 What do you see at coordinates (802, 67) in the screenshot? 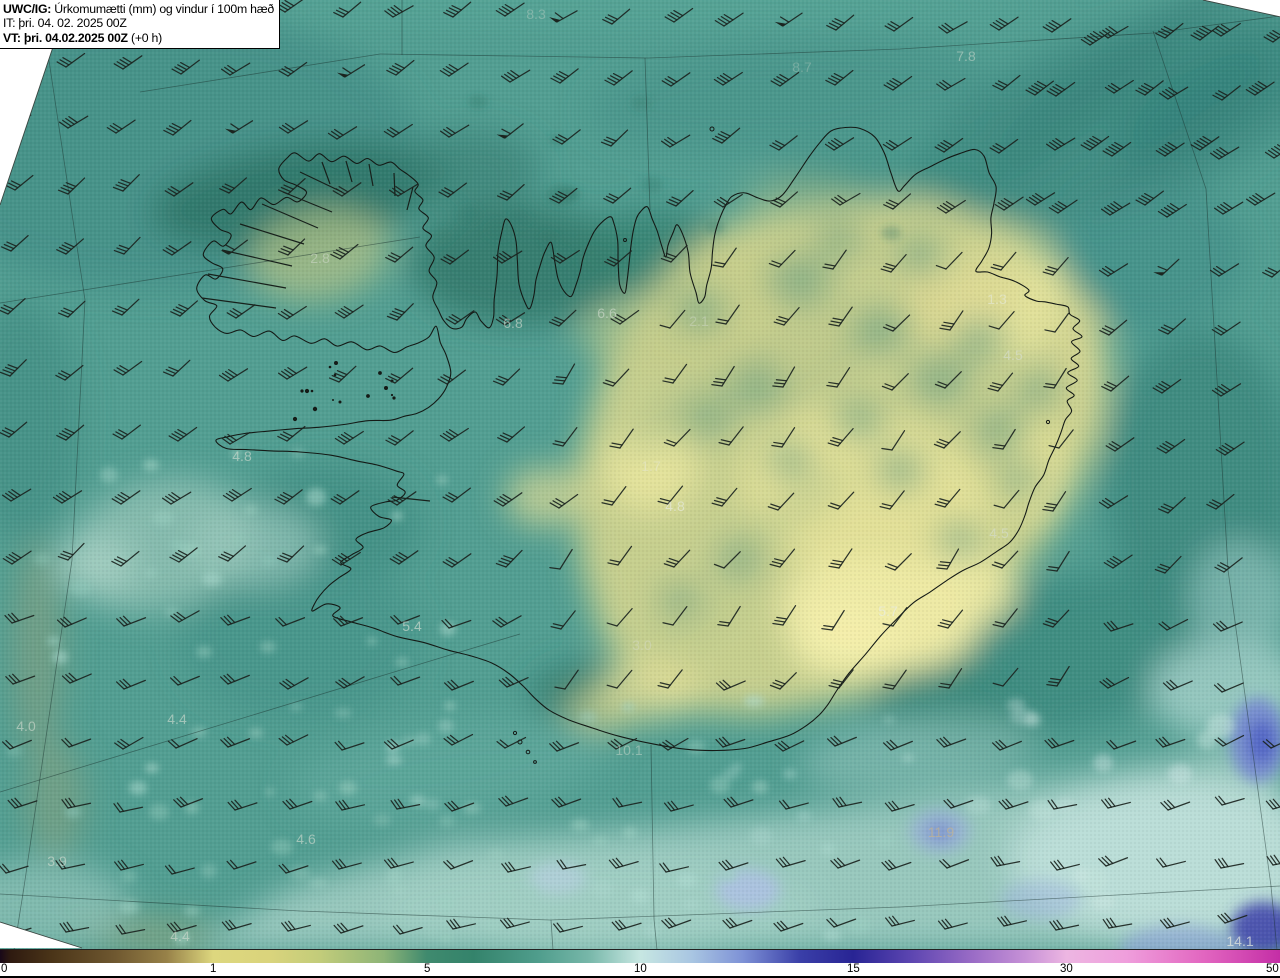
I see `svg-text: 8.7` at bounding box center [802, 67].